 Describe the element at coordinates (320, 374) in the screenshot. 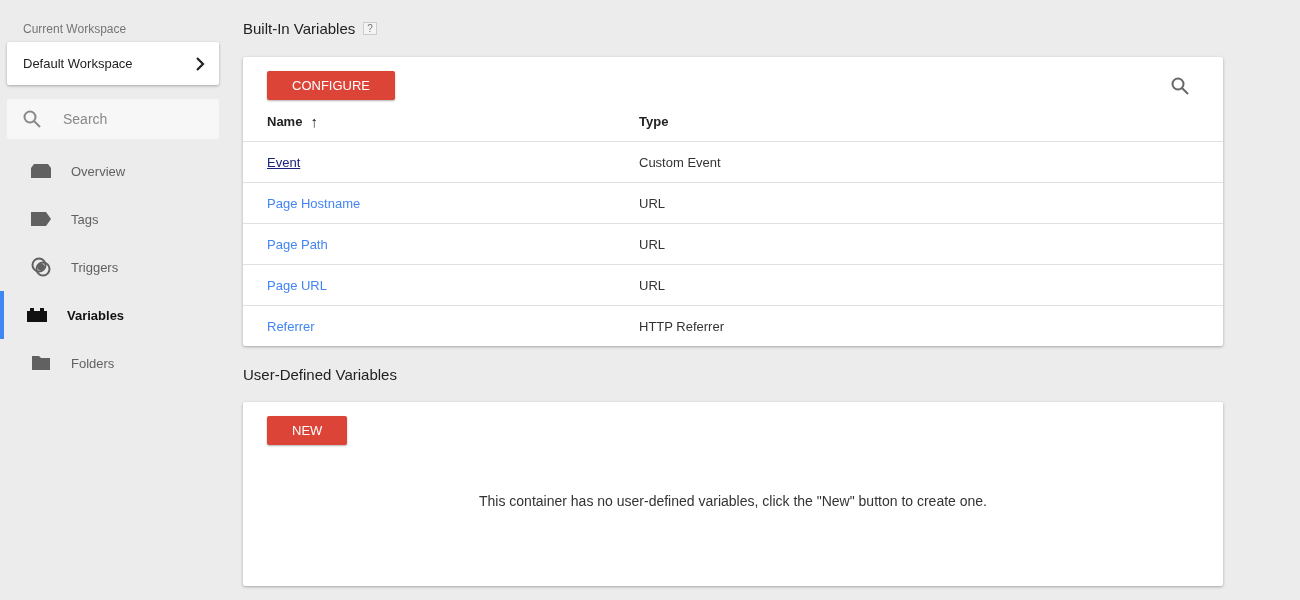

I see `section-title: User-Defined Variables` at that location.